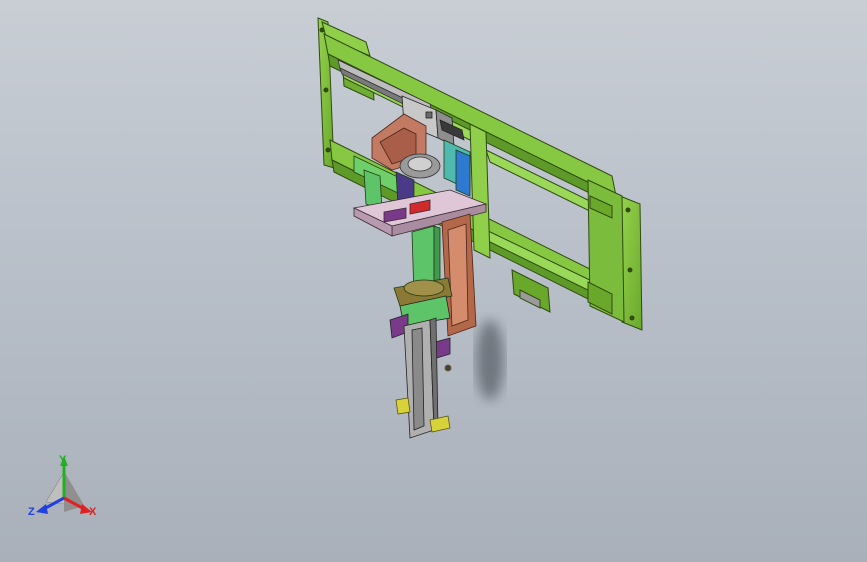  I want to click on model-shadow, so click(490, 360).